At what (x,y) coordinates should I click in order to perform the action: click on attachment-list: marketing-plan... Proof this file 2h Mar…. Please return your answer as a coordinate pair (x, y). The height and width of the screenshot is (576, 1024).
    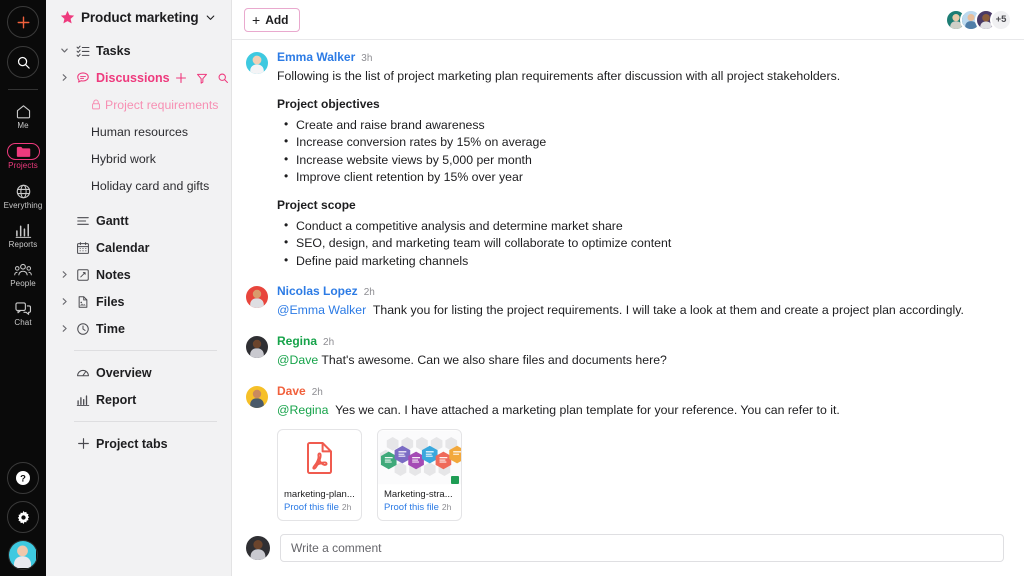
    Looking at the image, I should click on (642, 475).